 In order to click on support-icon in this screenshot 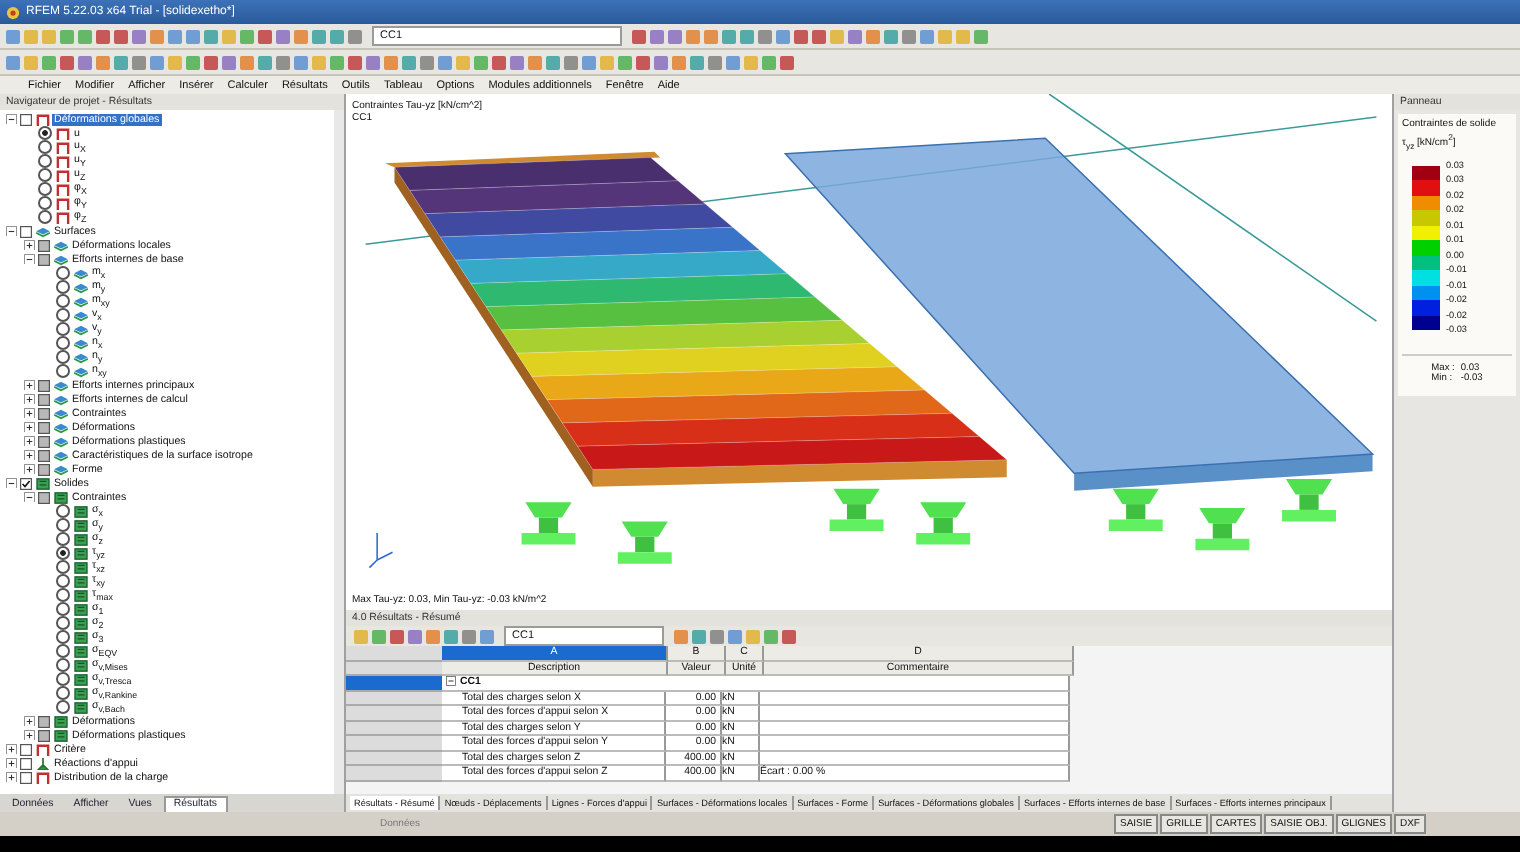, I will do `click(42, 763)`.